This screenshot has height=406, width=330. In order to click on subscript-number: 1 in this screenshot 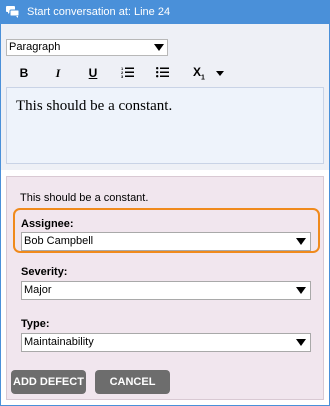, I will do `click(203, 78)`.